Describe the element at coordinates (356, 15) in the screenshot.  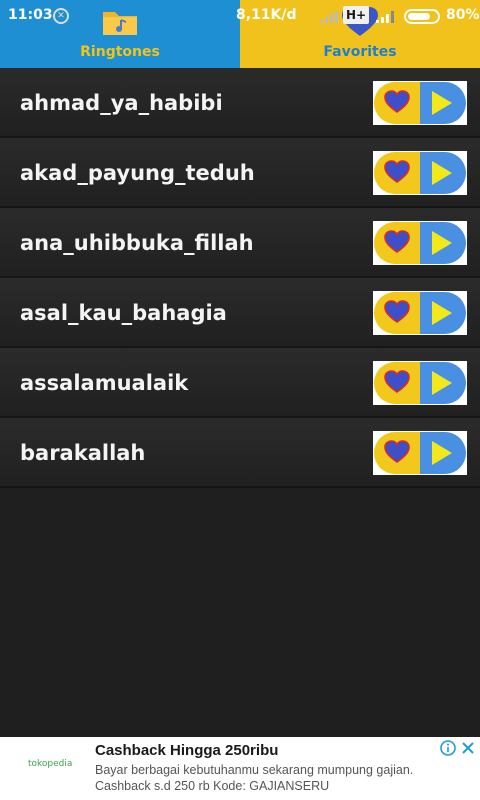
I see `network-type-badge: H+` at that location.